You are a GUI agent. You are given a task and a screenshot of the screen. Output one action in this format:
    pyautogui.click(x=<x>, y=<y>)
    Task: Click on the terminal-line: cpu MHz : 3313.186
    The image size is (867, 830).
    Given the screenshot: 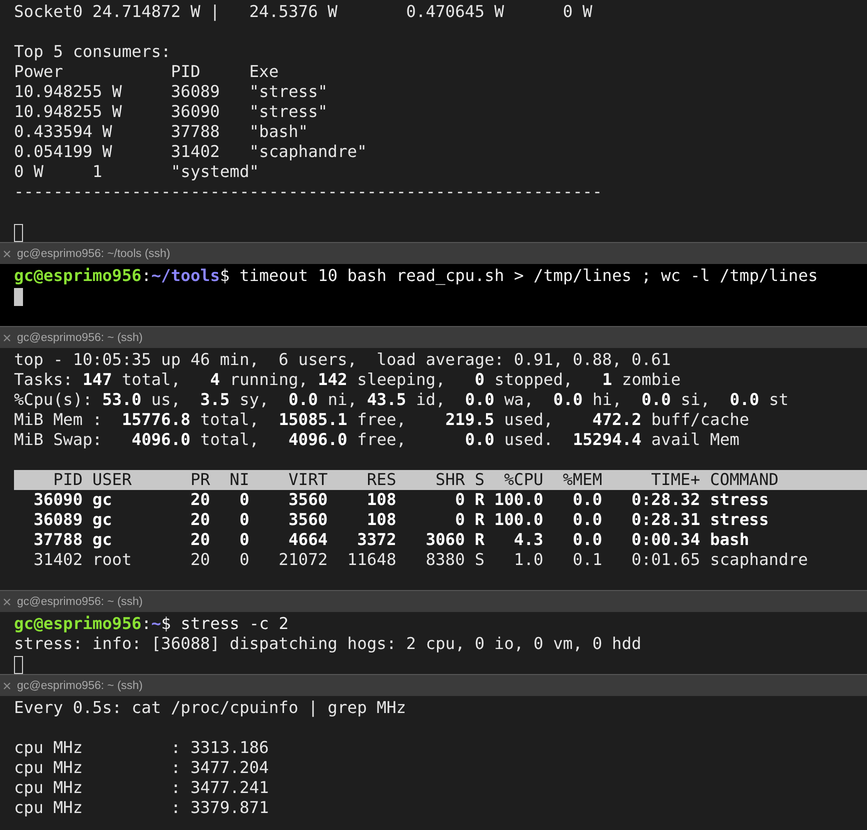 What is the action you would take?
    pyautogui.click(x=142, y=748)
    